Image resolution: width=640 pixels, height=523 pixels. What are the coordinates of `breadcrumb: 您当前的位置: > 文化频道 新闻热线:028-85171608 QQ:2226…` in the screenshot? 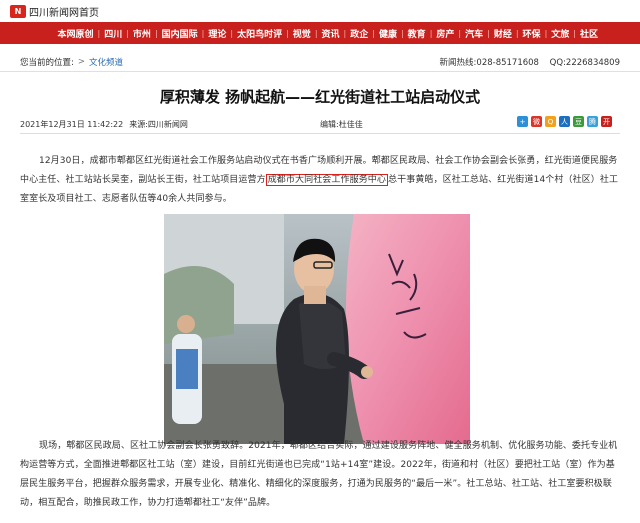 It's located at (320, 62).